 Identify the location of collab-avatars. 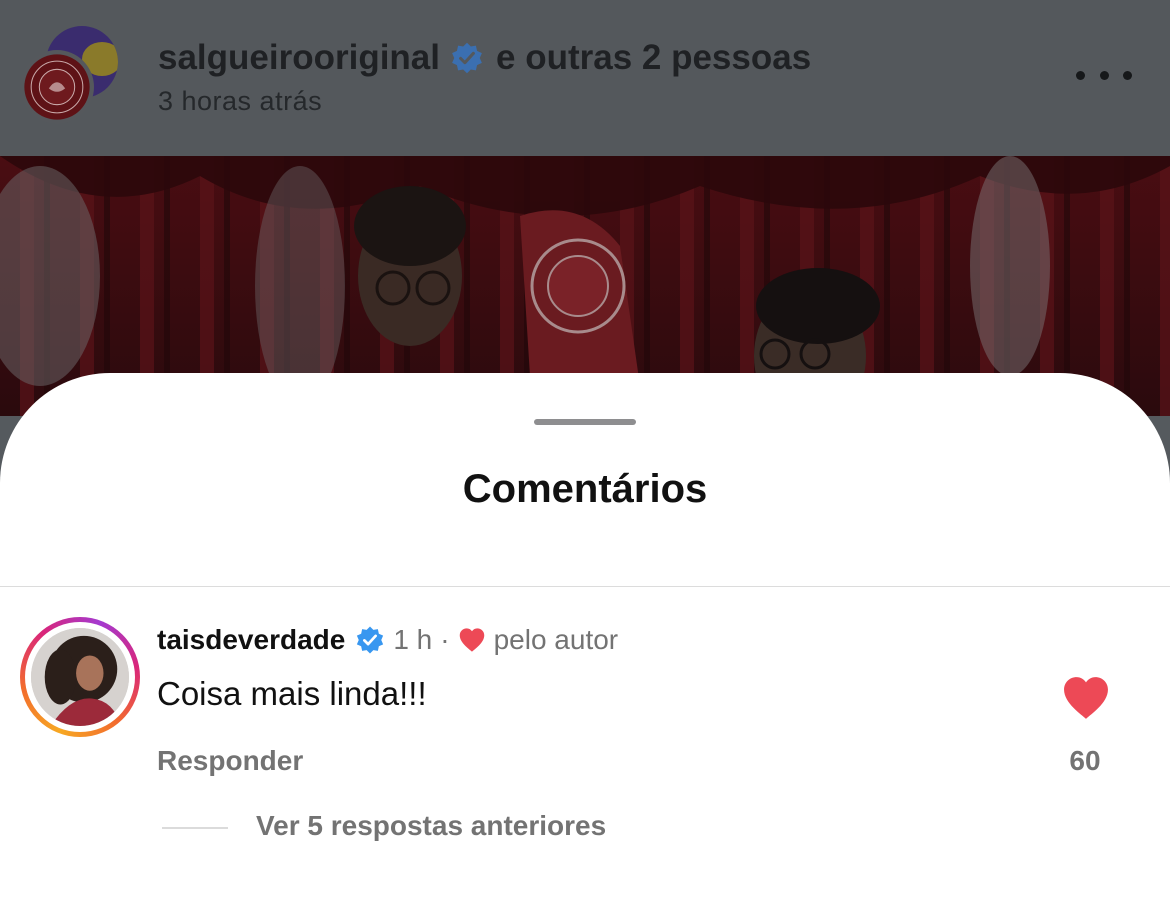
(70, 76).